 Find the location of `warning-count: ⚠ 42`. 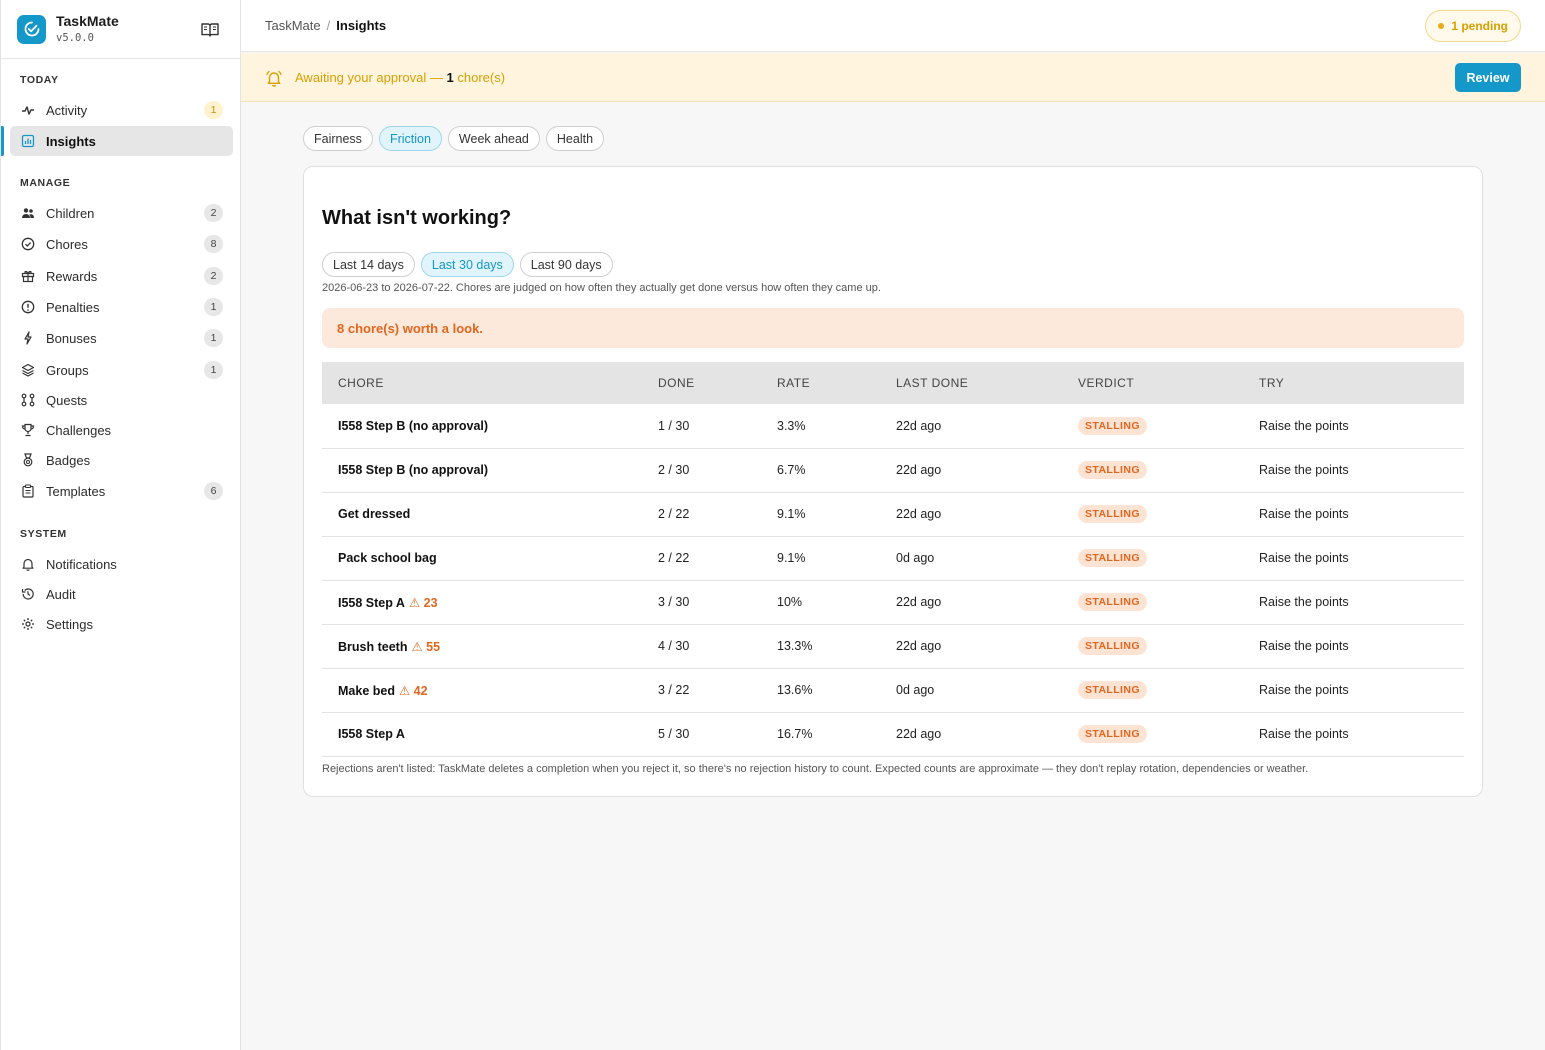

warning-count: ⚠ 42 is located at coordinates (413, 690).